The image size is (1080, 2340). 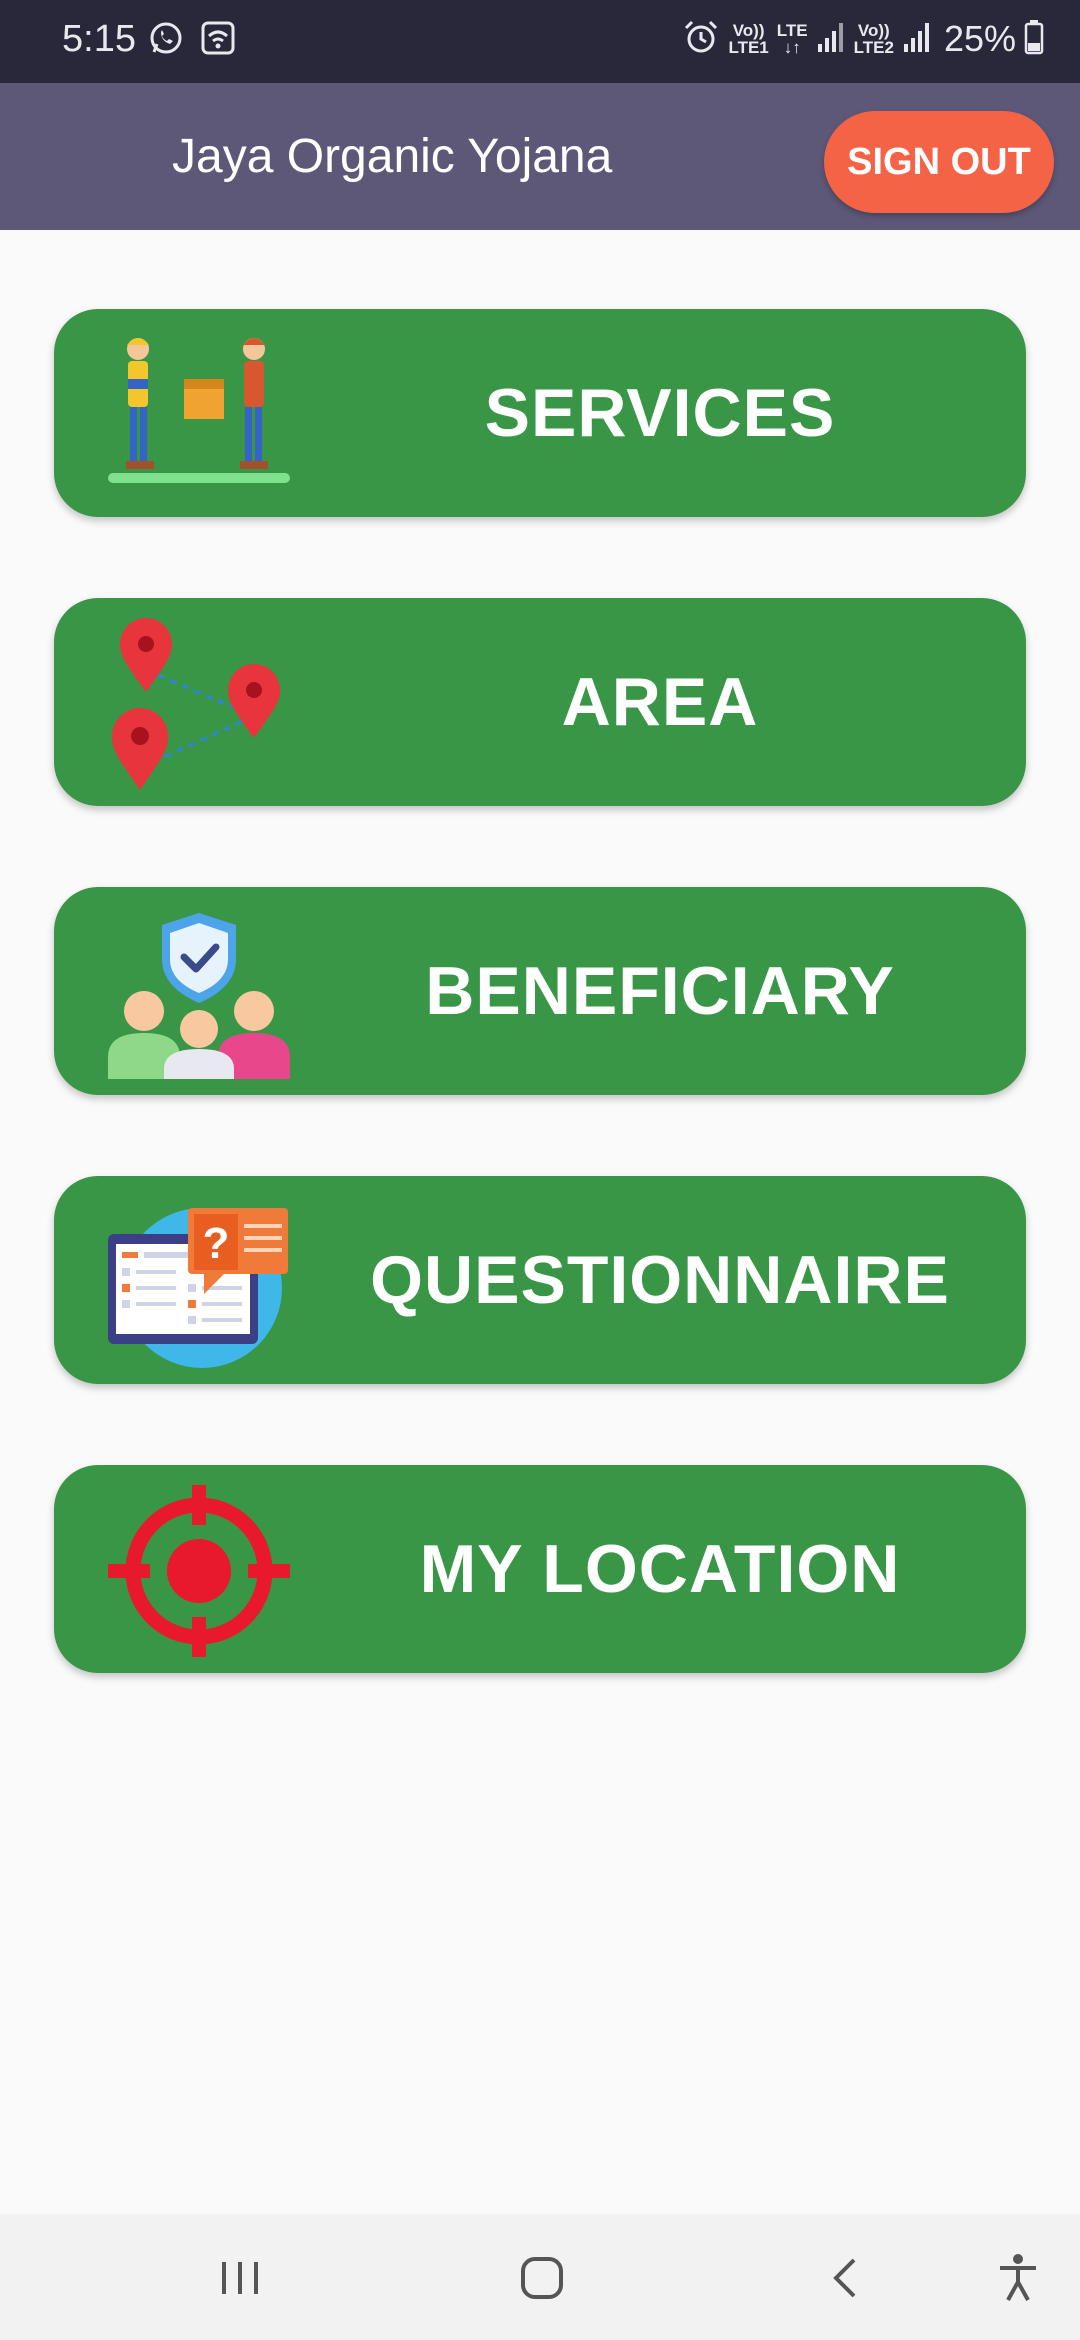 I want to click on app-bar: Jaya Organic Yojana SIGN OUT, so click(x=540, y=156).